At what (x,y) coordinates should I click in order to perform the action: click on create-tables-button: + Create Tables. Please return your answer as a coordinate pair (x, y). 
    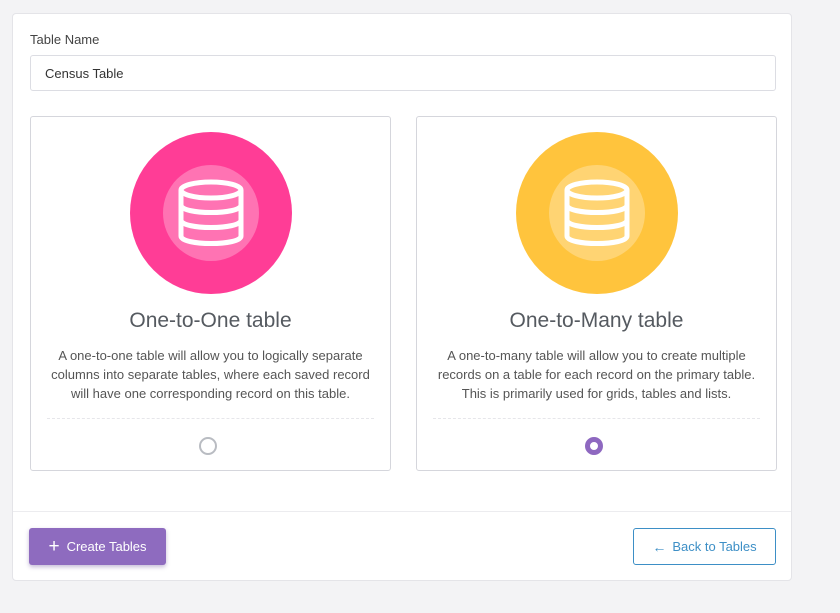
    Looking at the image, I should click on (97, 546).